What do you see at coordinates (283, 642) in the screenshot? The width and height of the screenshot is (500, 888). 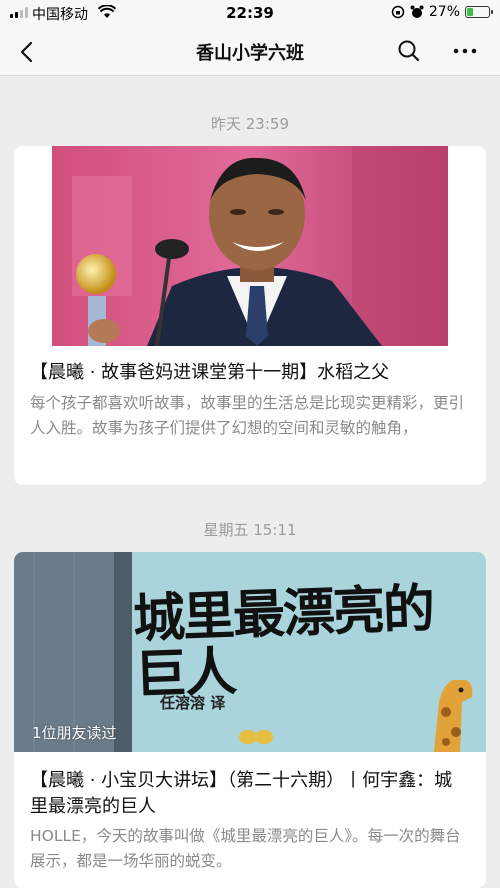 I see `cover-title-text: 城里最漂亮的巨人` at bounding box center [283, 642].